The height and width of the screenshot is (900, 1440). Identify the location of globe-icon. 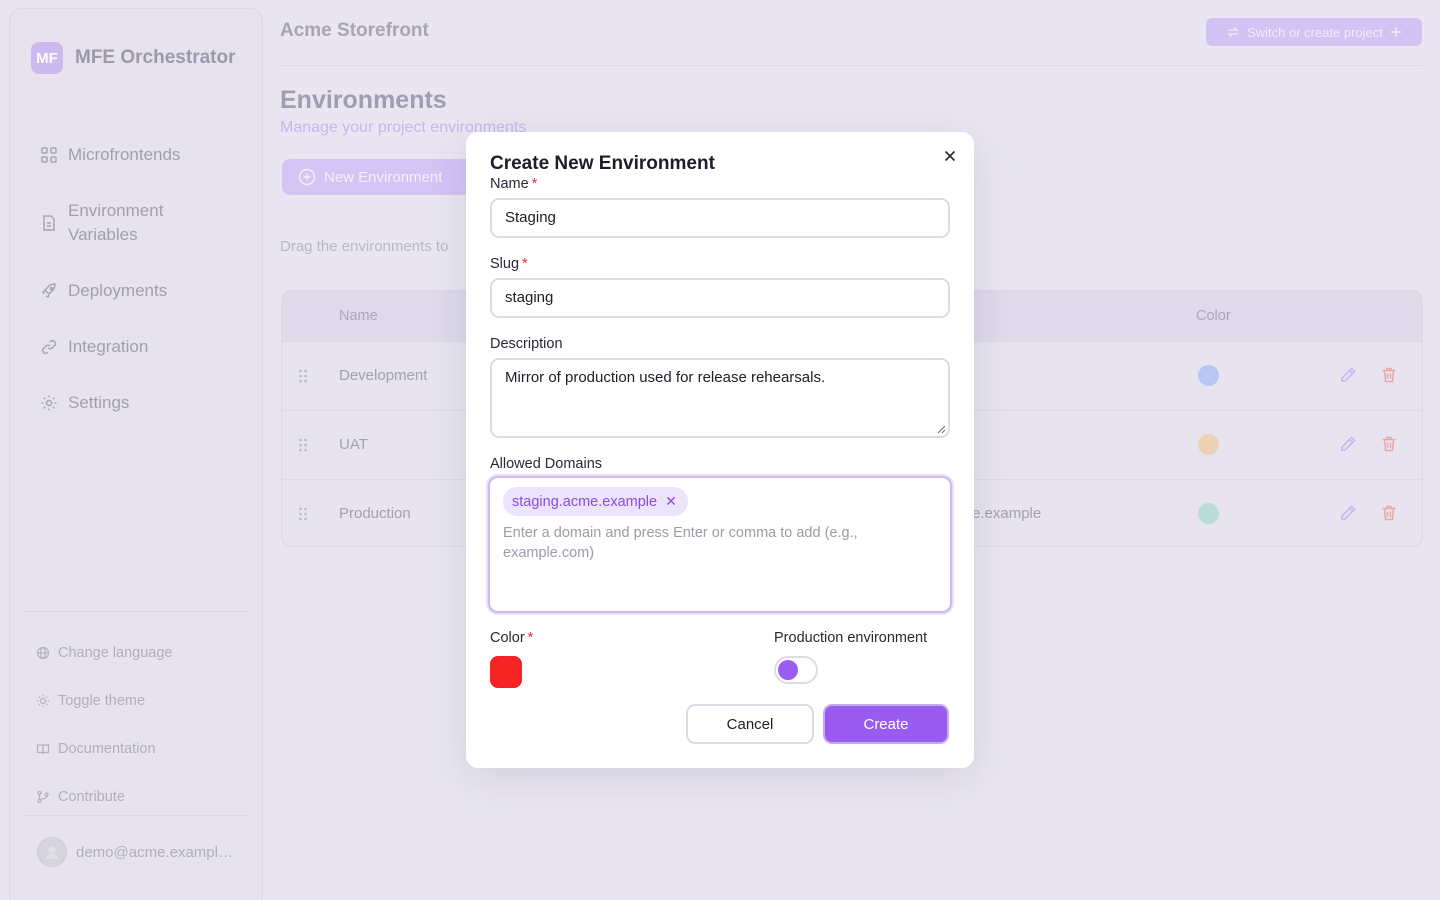
(43, 653).